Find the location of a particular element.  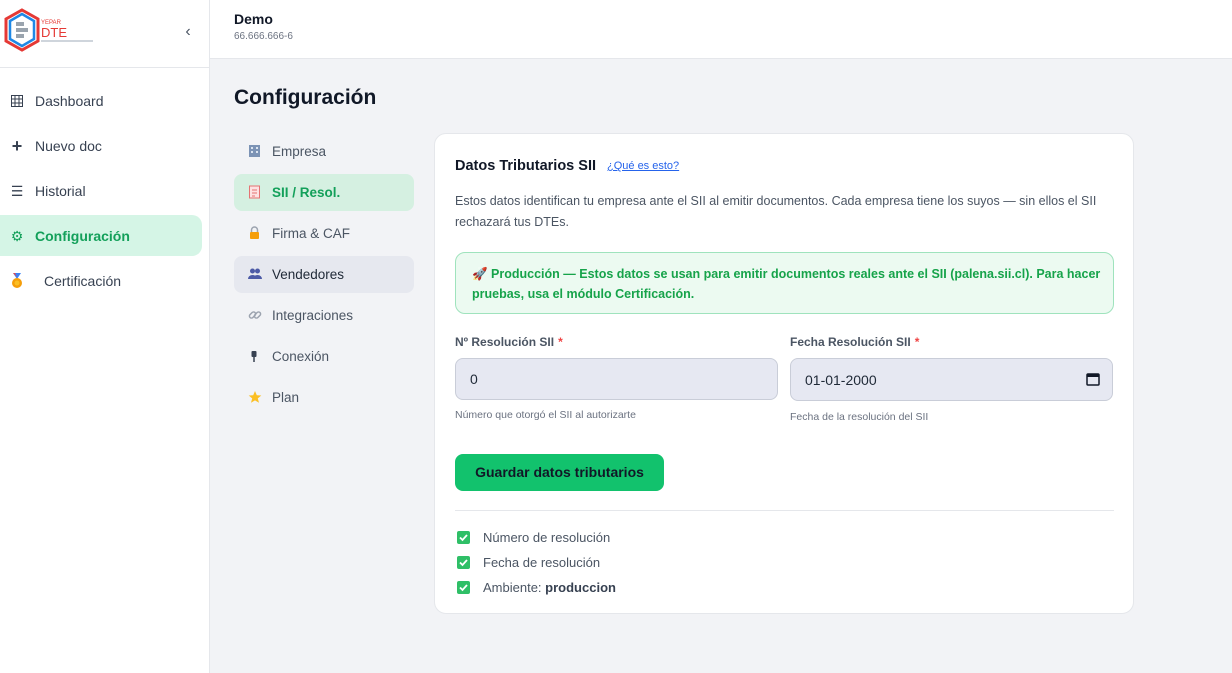

sidebar-item-label: Historial is located at coordinates (60, 190).